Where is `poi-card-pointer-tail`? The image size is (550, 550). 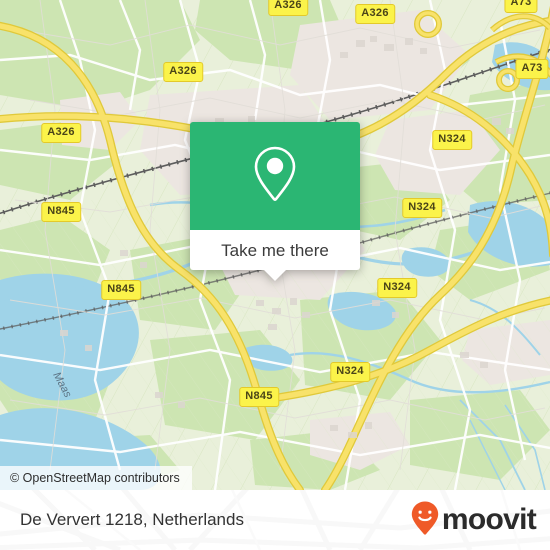
poi-card-pointer-tail is located at coordinates (275, 275).